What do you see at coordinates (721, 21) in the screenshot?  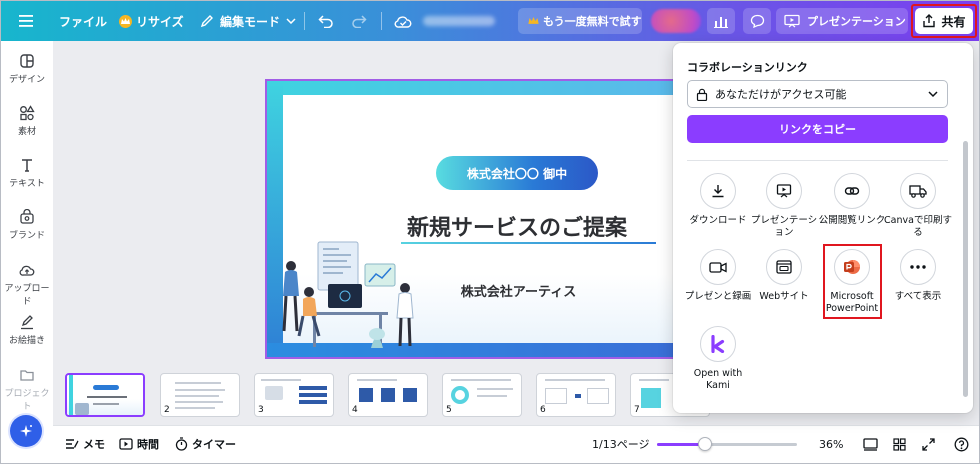 I see `analytics-icon` at bounding box center [721, 21].